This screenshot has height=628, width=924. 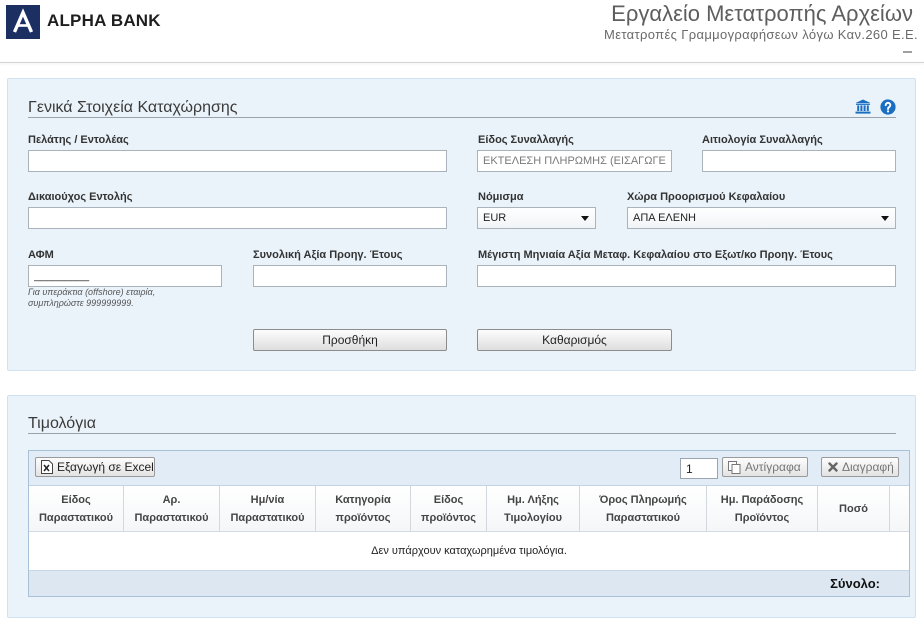 I want to click on column-header-payment-term: Όρος Πληρωμής Παραστατικού, so click(x=643, y=508).